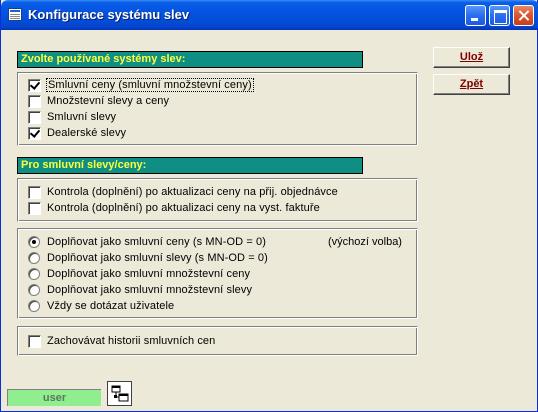 This screenshot has width=538, height=412. Describe the element at coordinates (34, 258) in the screenshot. I see `fill-contract-discounts-radio` at that location.